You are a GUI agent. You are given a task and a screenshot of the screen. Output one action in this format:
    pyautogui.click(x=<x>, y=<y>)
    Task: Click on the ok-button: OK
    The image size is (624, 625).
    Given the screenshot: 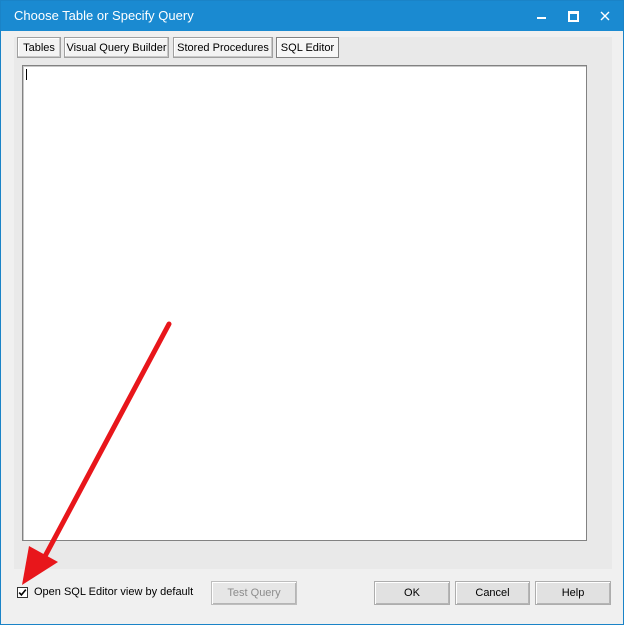 What is the action you would take?
    pyautogui.click(x=412, y=593)
    